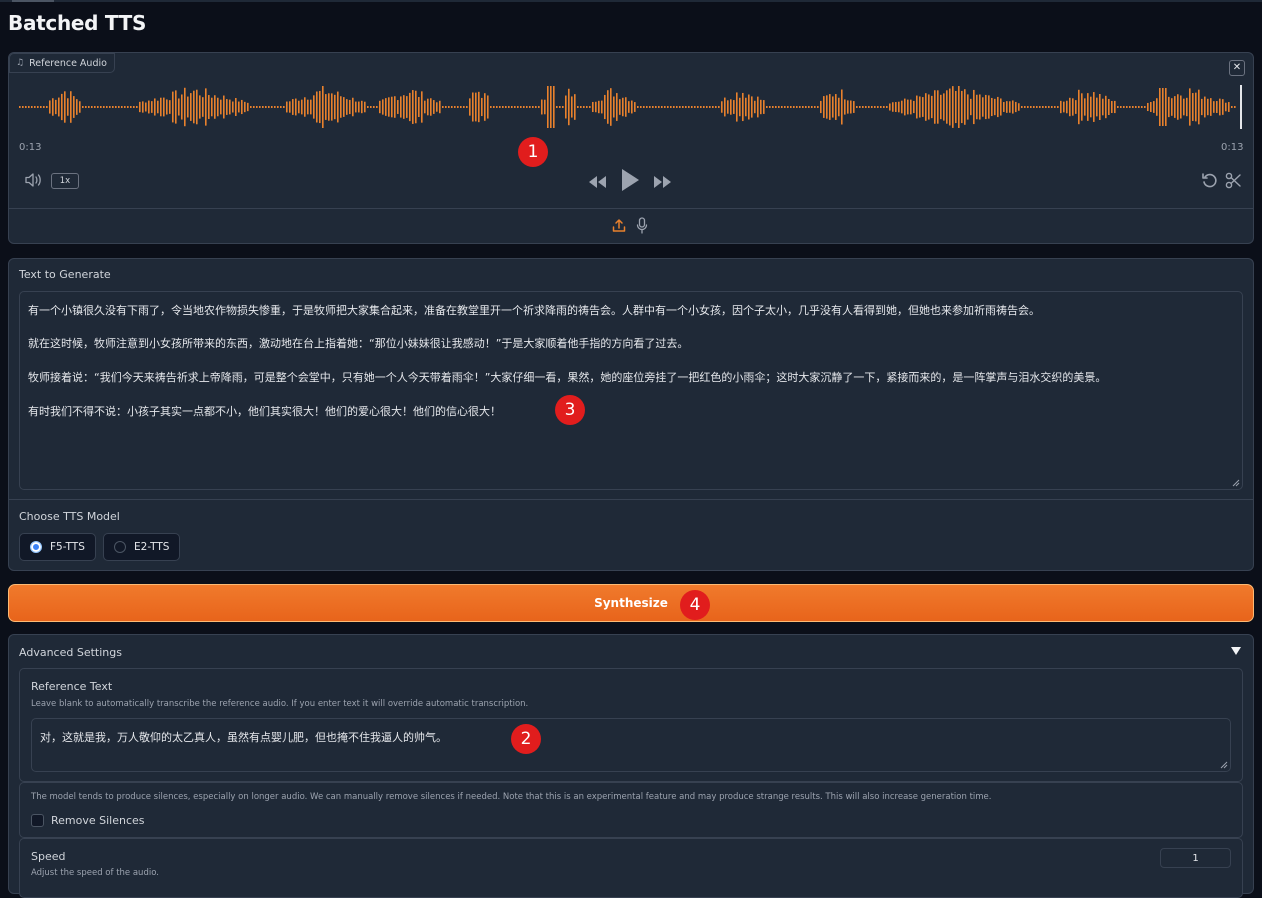  What do you see at coordinates (36, 547) in the screenshot?
I see `radio-selected-icon` at bounding box center [36, 547].